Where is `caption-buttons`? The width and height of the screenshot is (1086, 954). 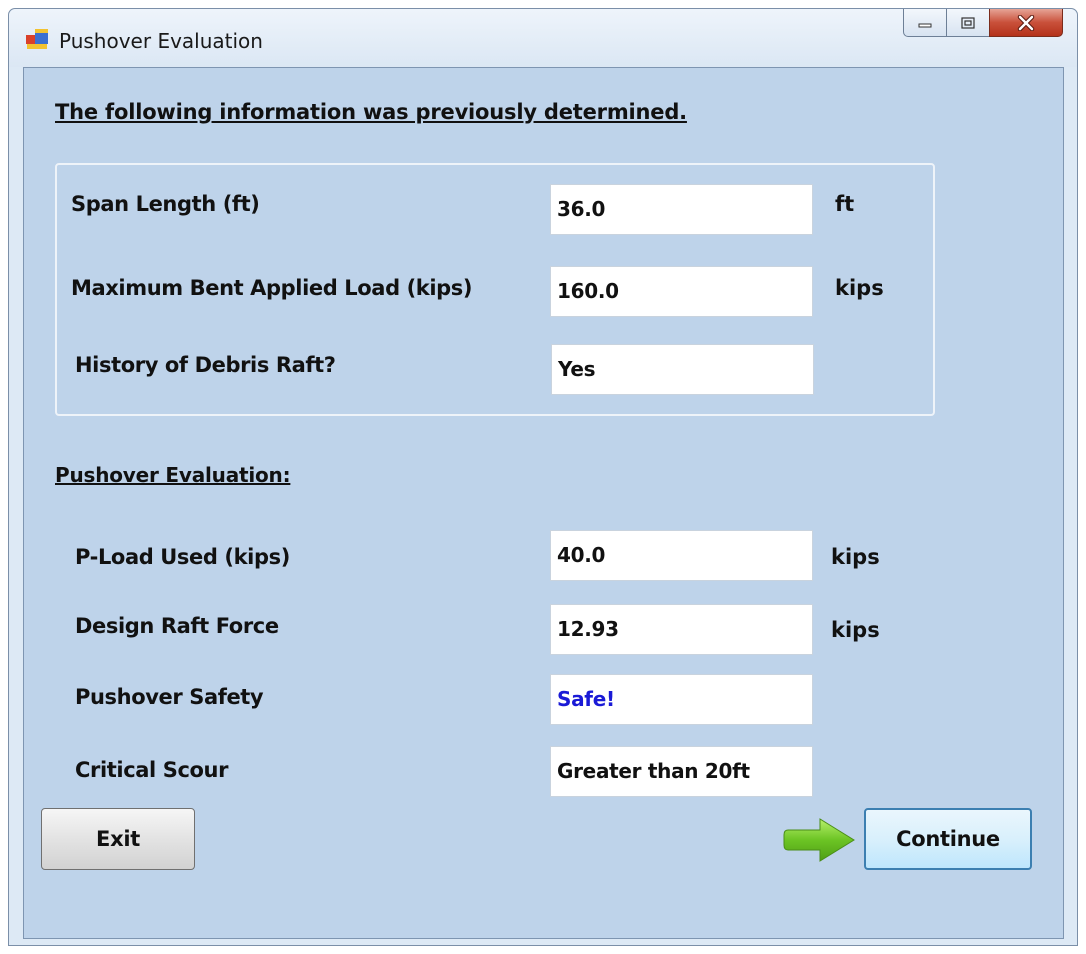
caption-buttons is located at coordinates (983, 24).